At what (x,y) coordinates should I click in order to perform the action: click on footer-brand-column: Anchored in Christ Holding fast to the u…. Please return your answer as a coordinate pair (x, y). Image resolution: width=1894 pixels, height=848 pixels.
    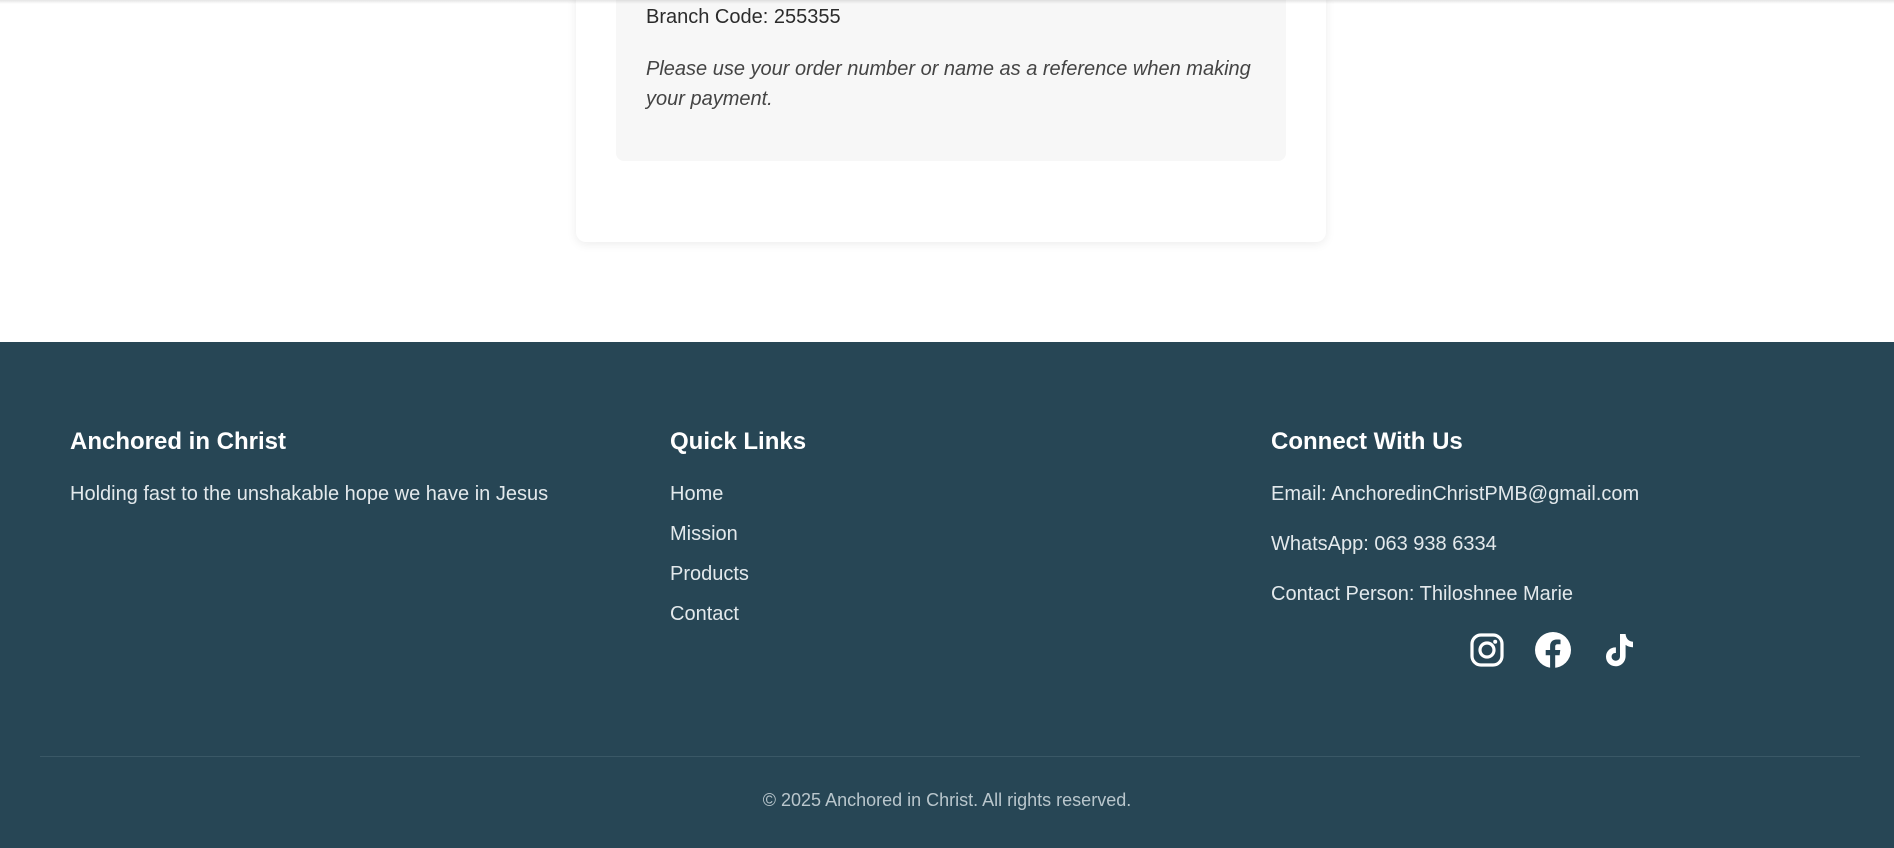
    Looking at the image, I should click on (309, 466).